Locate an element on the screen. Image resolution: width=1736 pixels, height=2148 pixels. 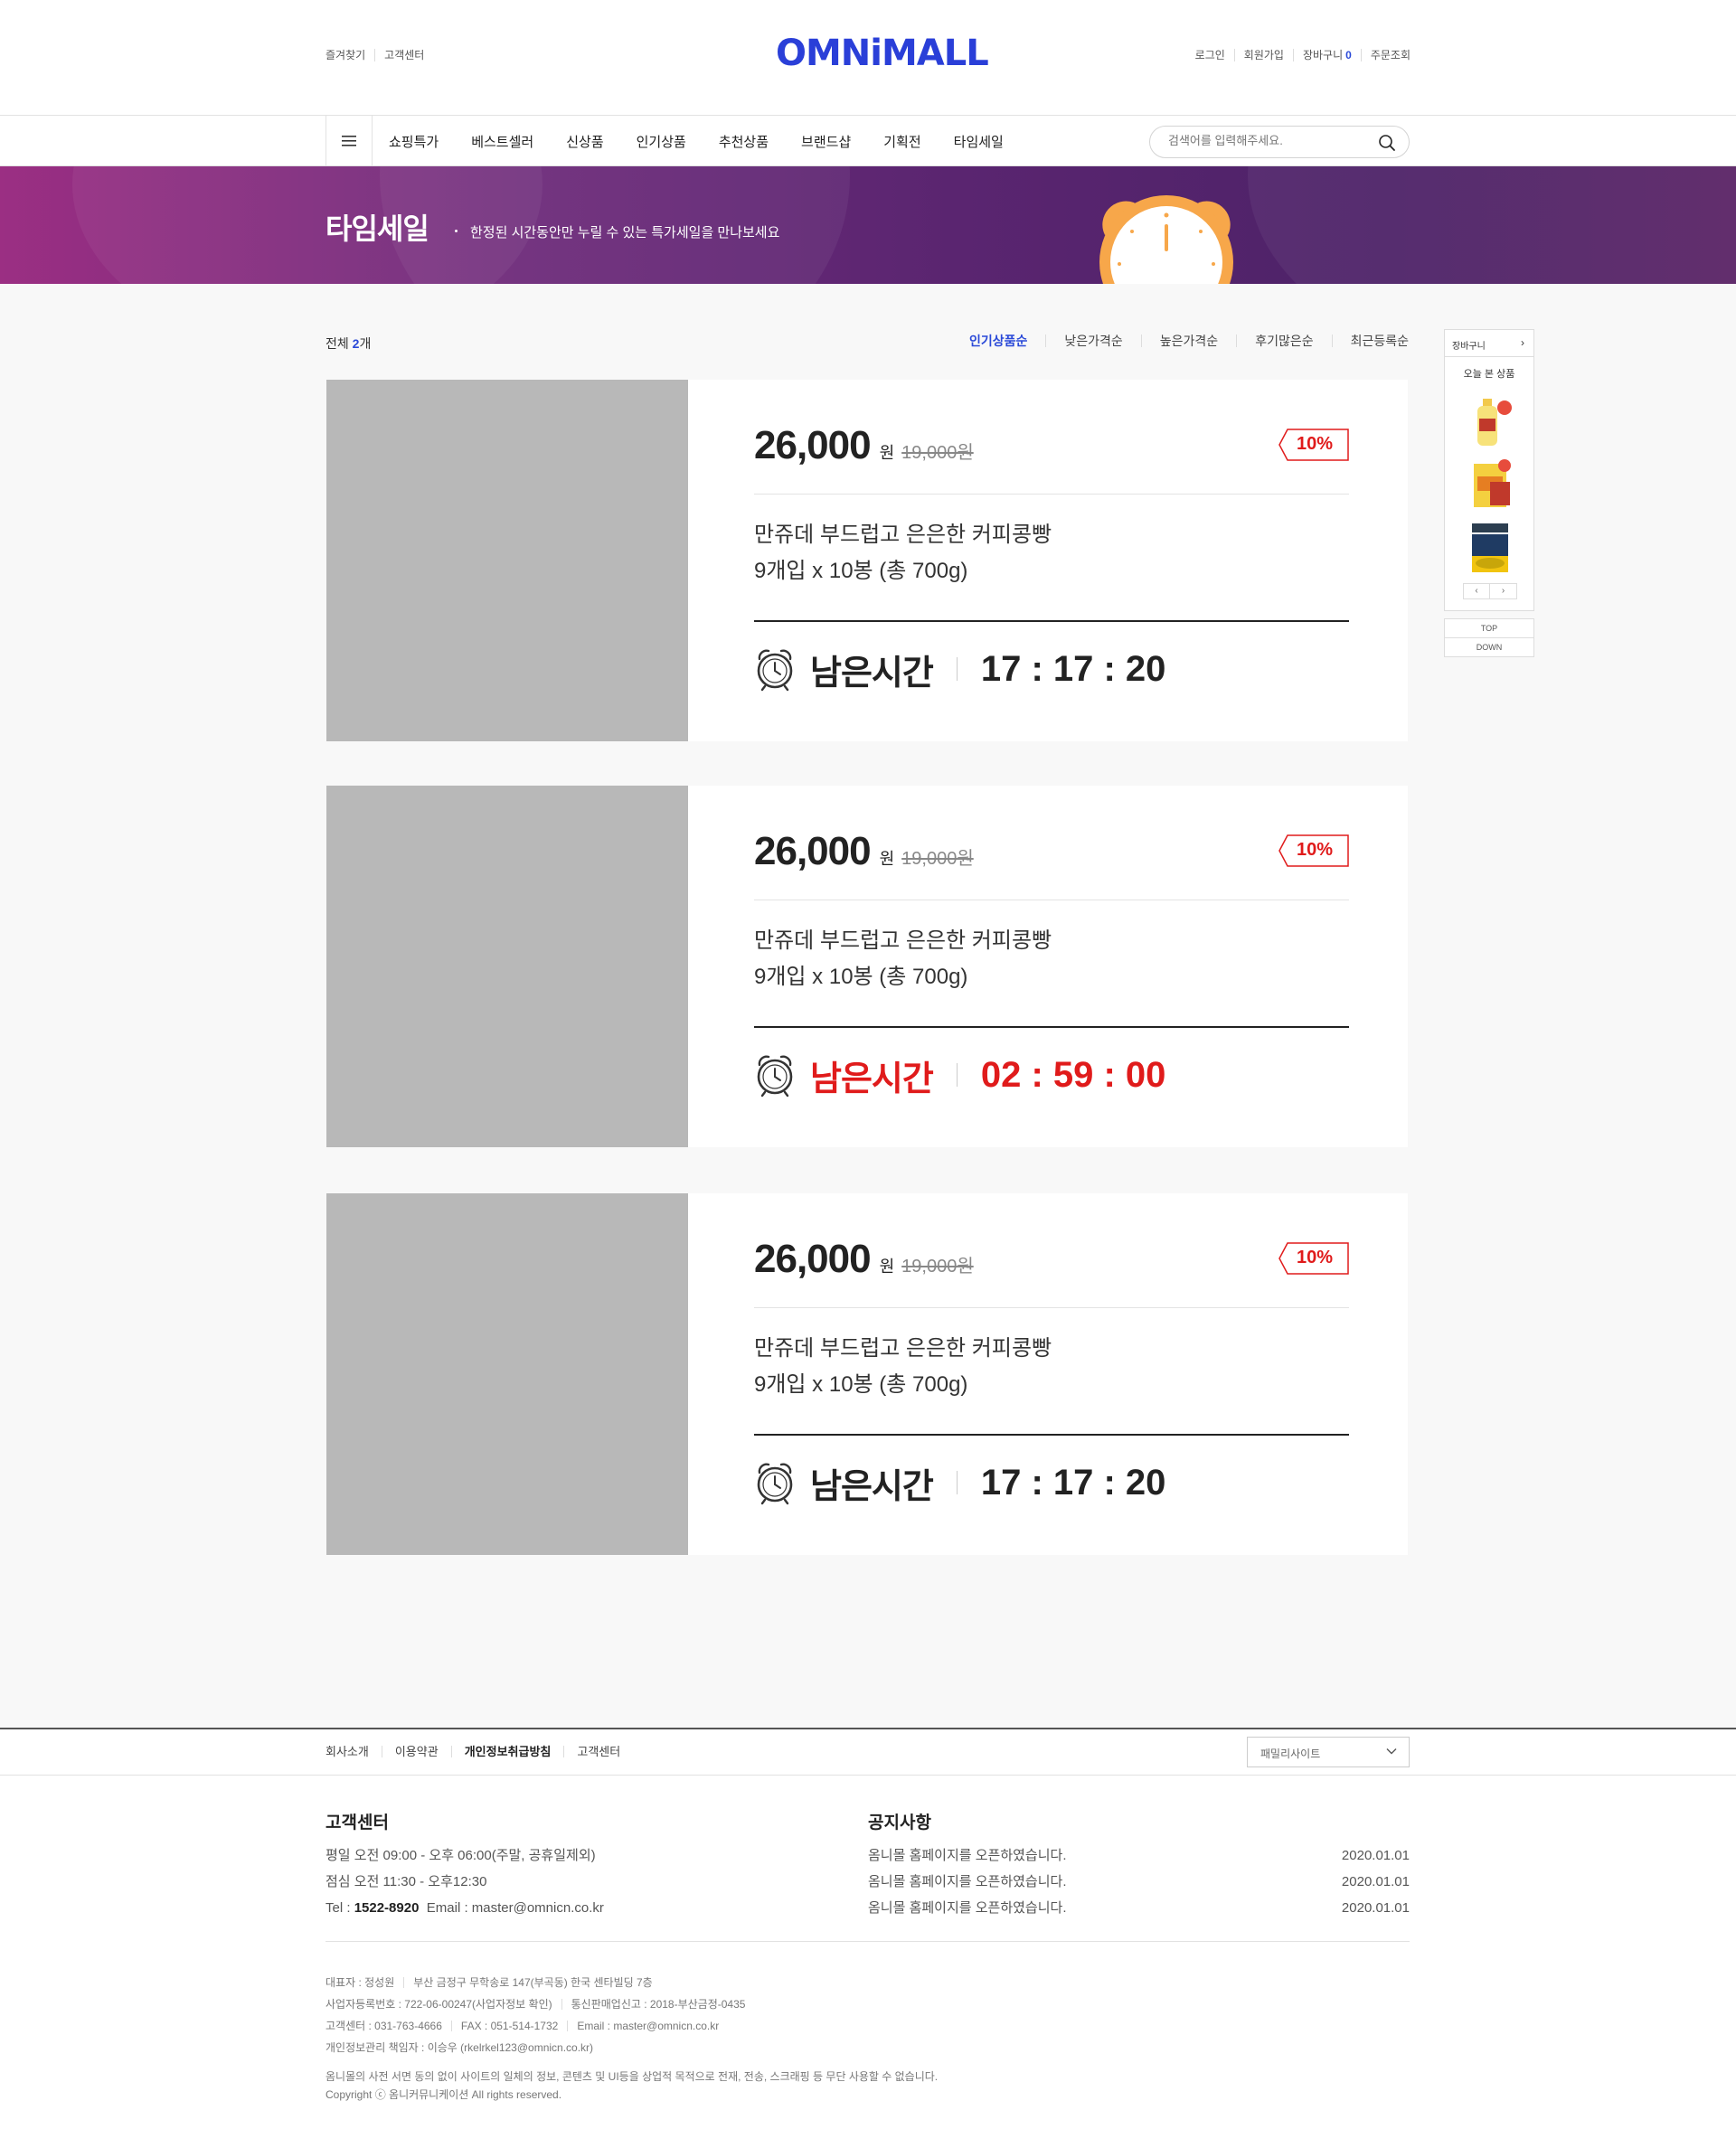
banner-title: 타임세일 is located at coordinates (377, 229).